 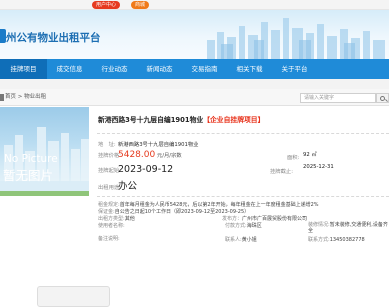 I want to click on search-button, so click(x=382, y=98).